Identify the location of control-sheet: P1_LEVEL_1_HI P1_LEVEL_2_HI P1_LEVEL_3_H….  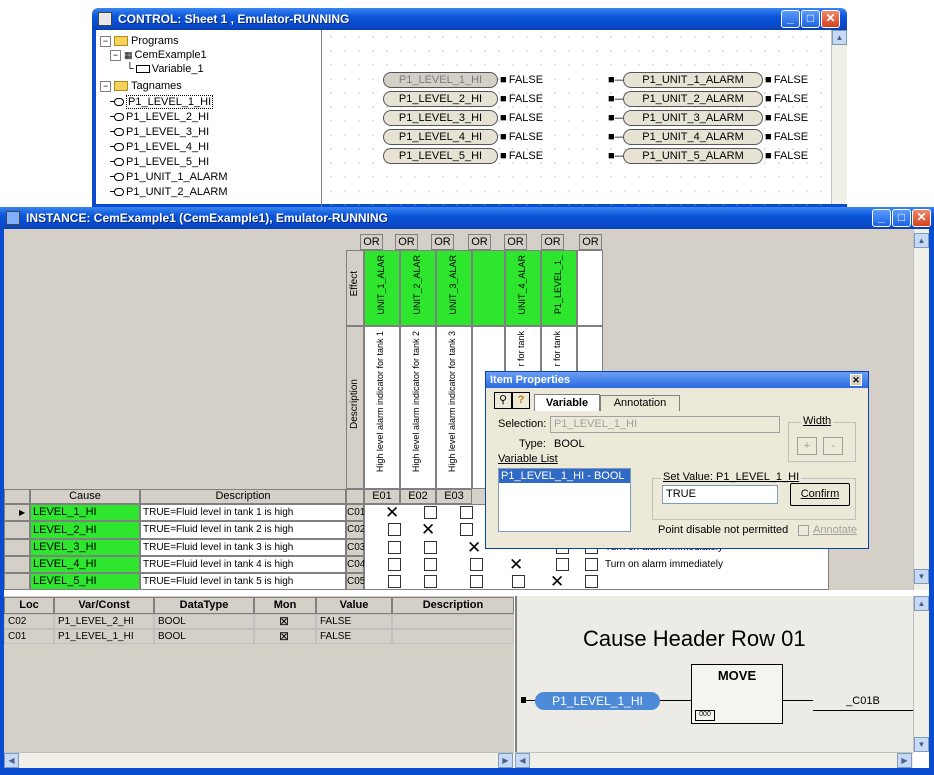
(577, 119).